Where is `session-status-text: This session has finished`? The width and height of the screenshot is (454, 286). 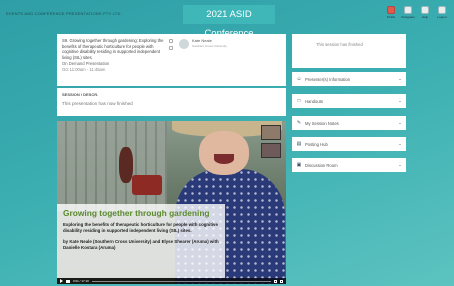 session-status-text: This session has finished is located at coordinates (339, 44).